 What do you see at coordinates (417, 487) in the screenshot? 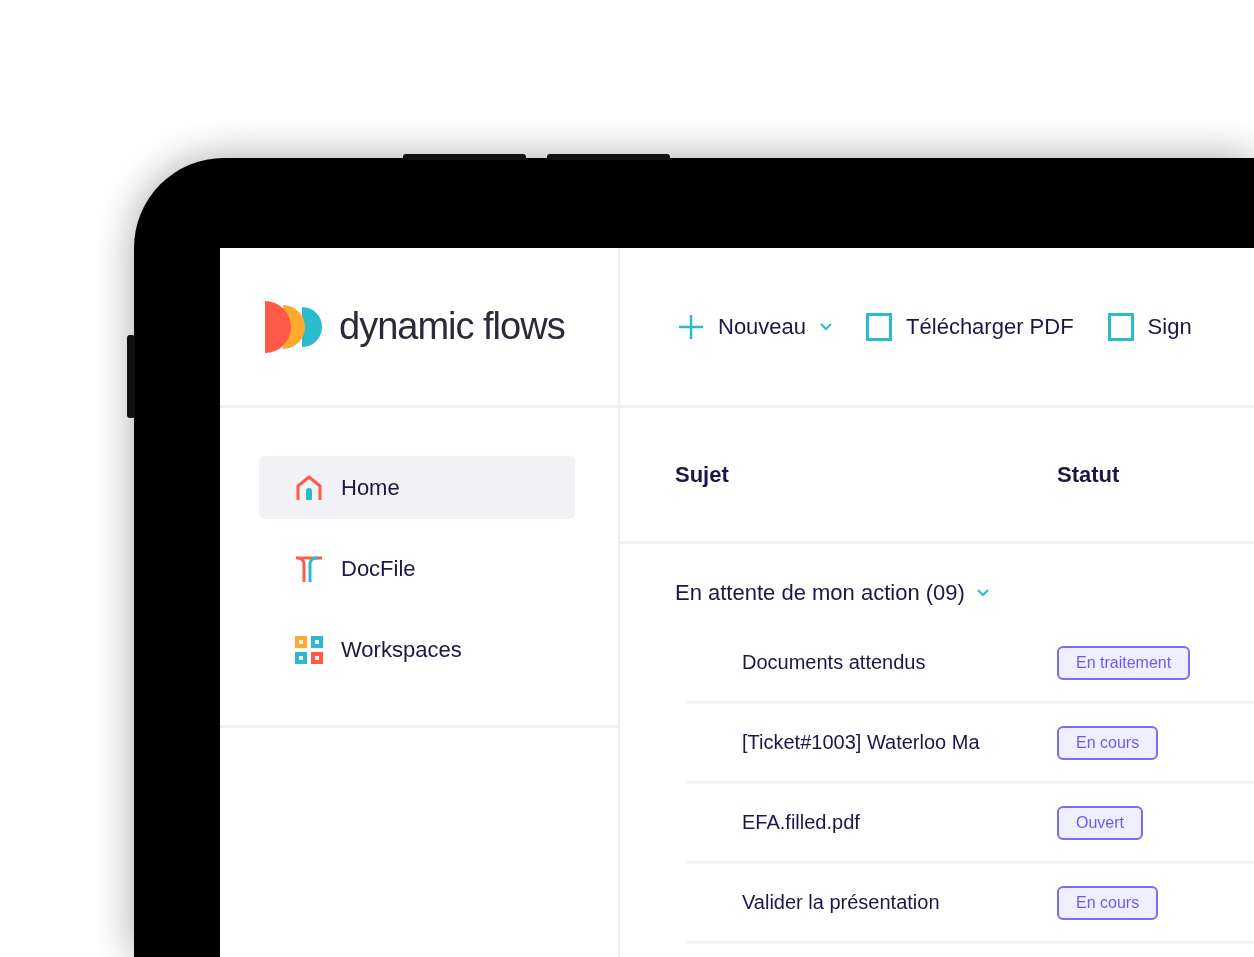
I see `nav-item: Home` at bounding box center [417, 487].